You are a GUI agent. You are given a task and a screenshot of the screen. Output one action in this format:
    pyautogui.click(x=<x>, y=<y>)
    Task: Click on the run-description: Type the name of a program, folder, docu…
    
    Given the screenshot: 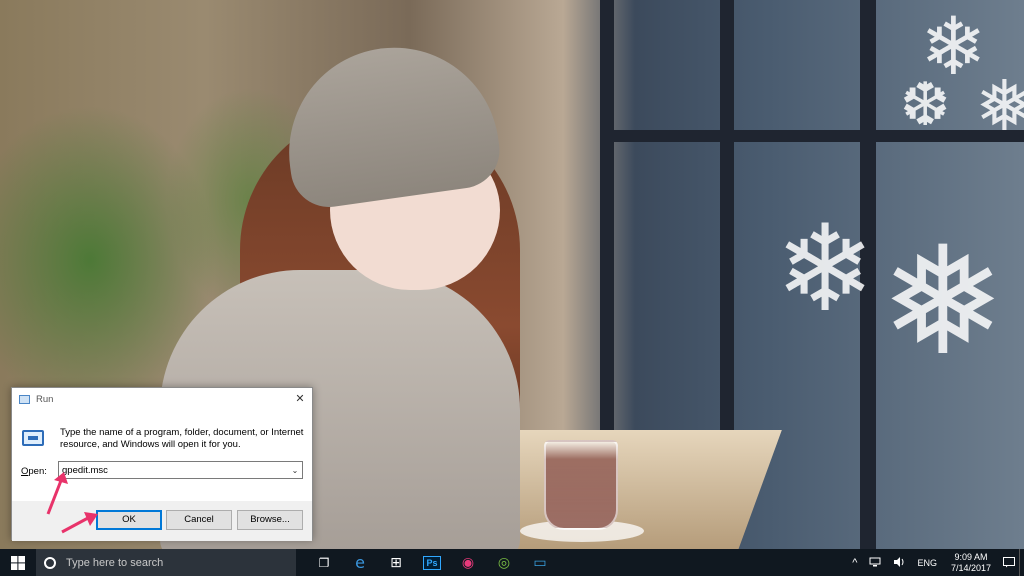 What is the action you would take?
    pyautogui.click(x=182, y=438)
    